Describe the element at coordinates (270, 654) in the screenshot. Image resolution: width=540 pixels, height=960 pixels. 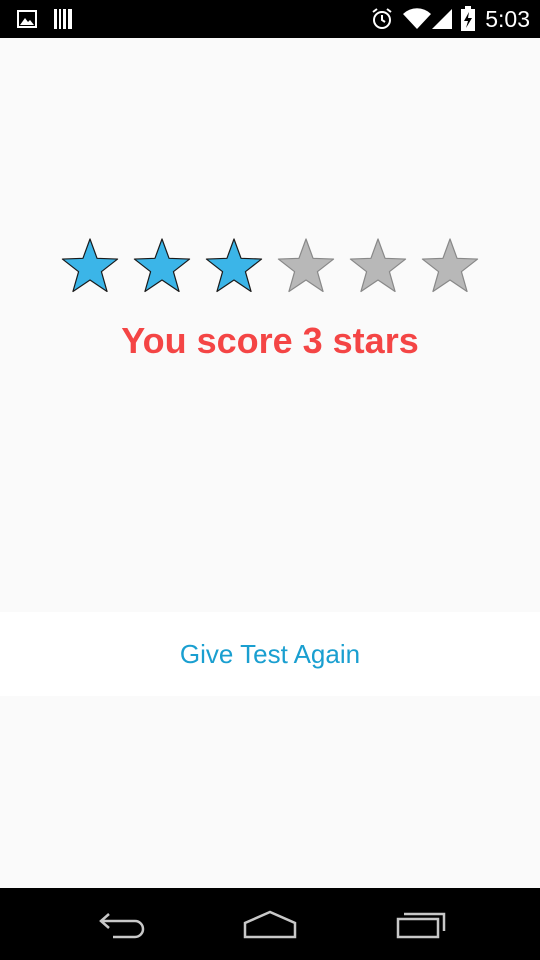
I see `give-test-again-button: Give Test Again` at that location.